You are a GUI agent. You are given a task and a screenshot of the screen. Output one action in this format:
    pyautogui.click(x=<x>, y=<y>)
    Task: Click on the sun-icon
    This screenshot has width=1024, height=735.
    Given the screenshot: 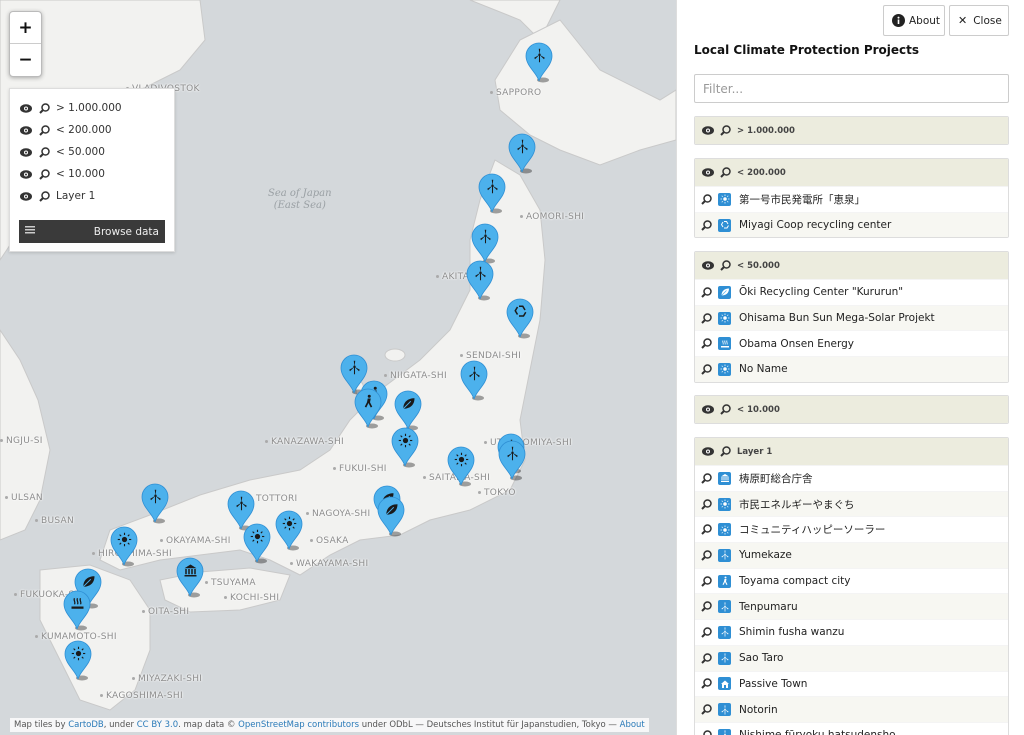 What is the action you would take?
    pyautogui.click(x=257, y=536)
    